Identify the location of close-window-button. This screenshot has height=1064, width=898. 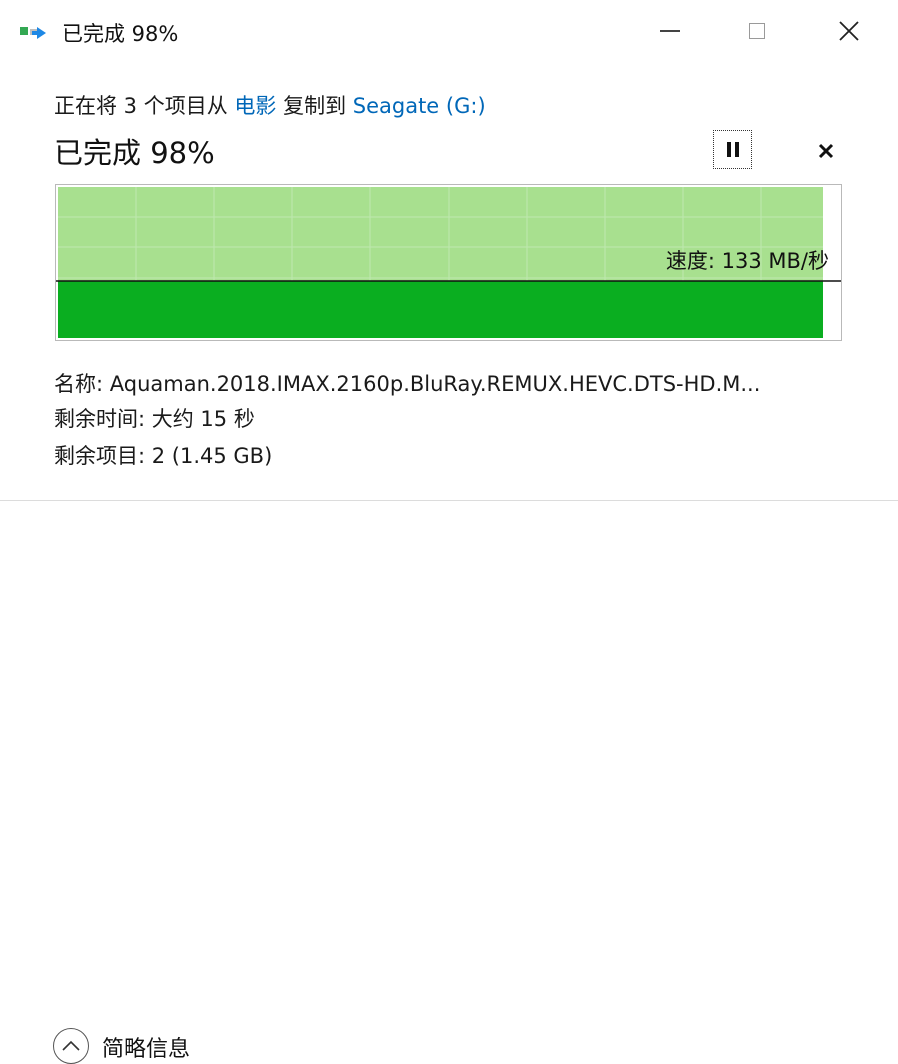
(849, 31).